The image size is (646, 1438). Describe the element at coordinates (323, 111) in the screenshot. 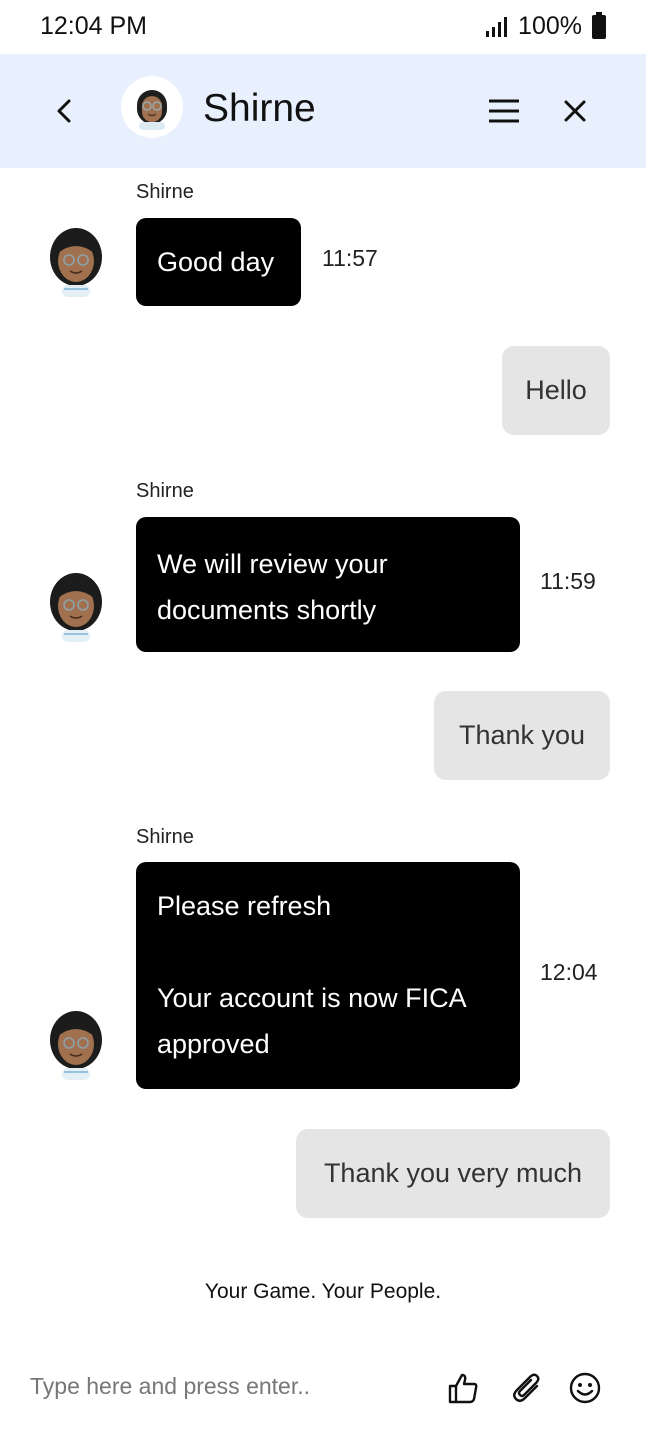

I see `chat-header: Shirne` at that location.